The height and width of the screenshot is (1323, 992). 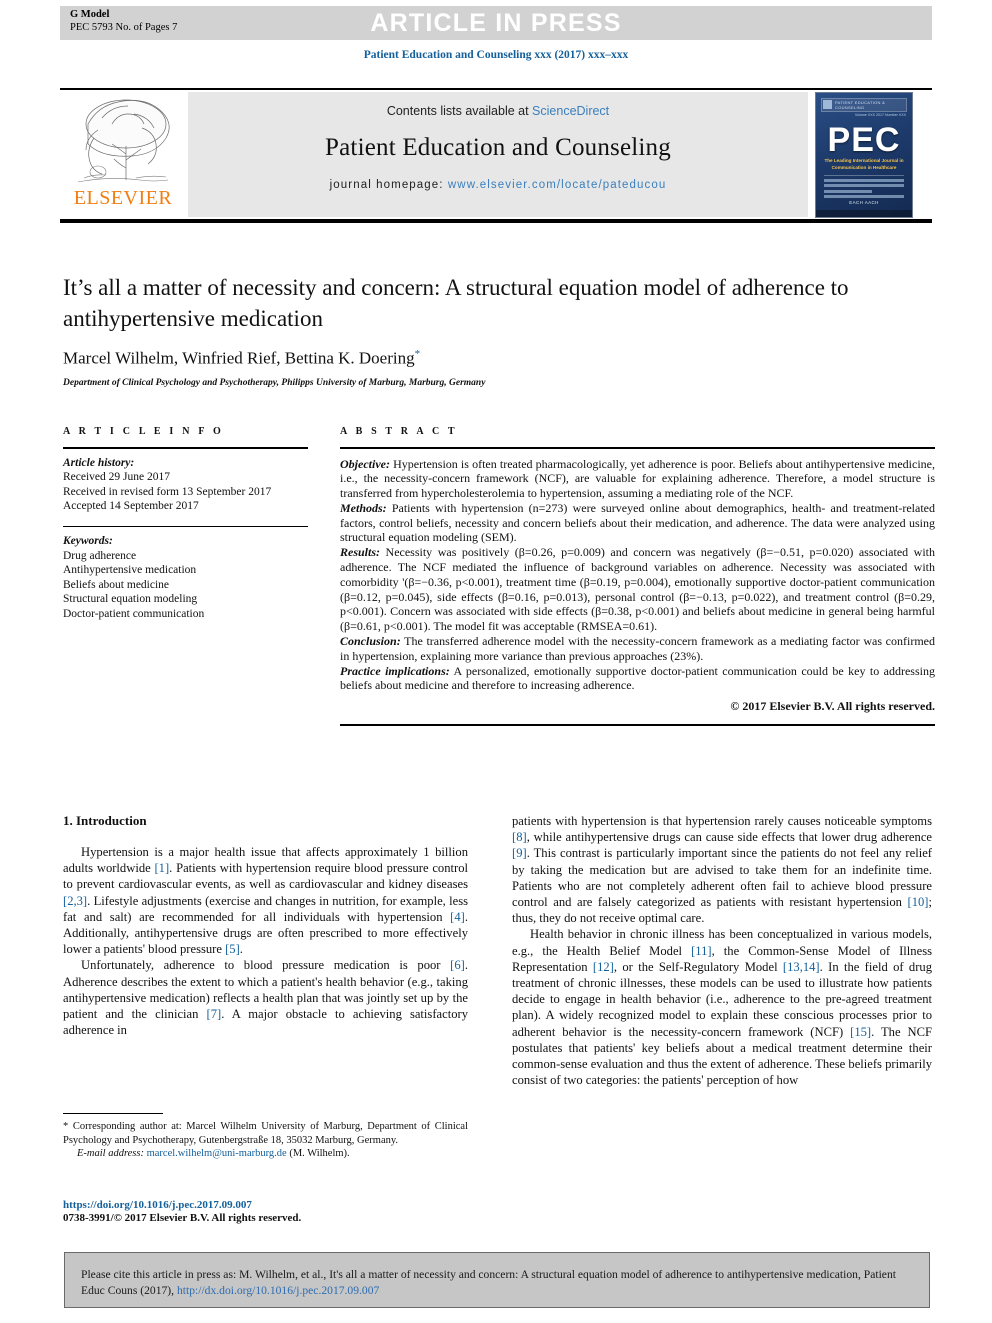 I want to click on keyword-item: Drug adherence, so click(x=100, y=555).